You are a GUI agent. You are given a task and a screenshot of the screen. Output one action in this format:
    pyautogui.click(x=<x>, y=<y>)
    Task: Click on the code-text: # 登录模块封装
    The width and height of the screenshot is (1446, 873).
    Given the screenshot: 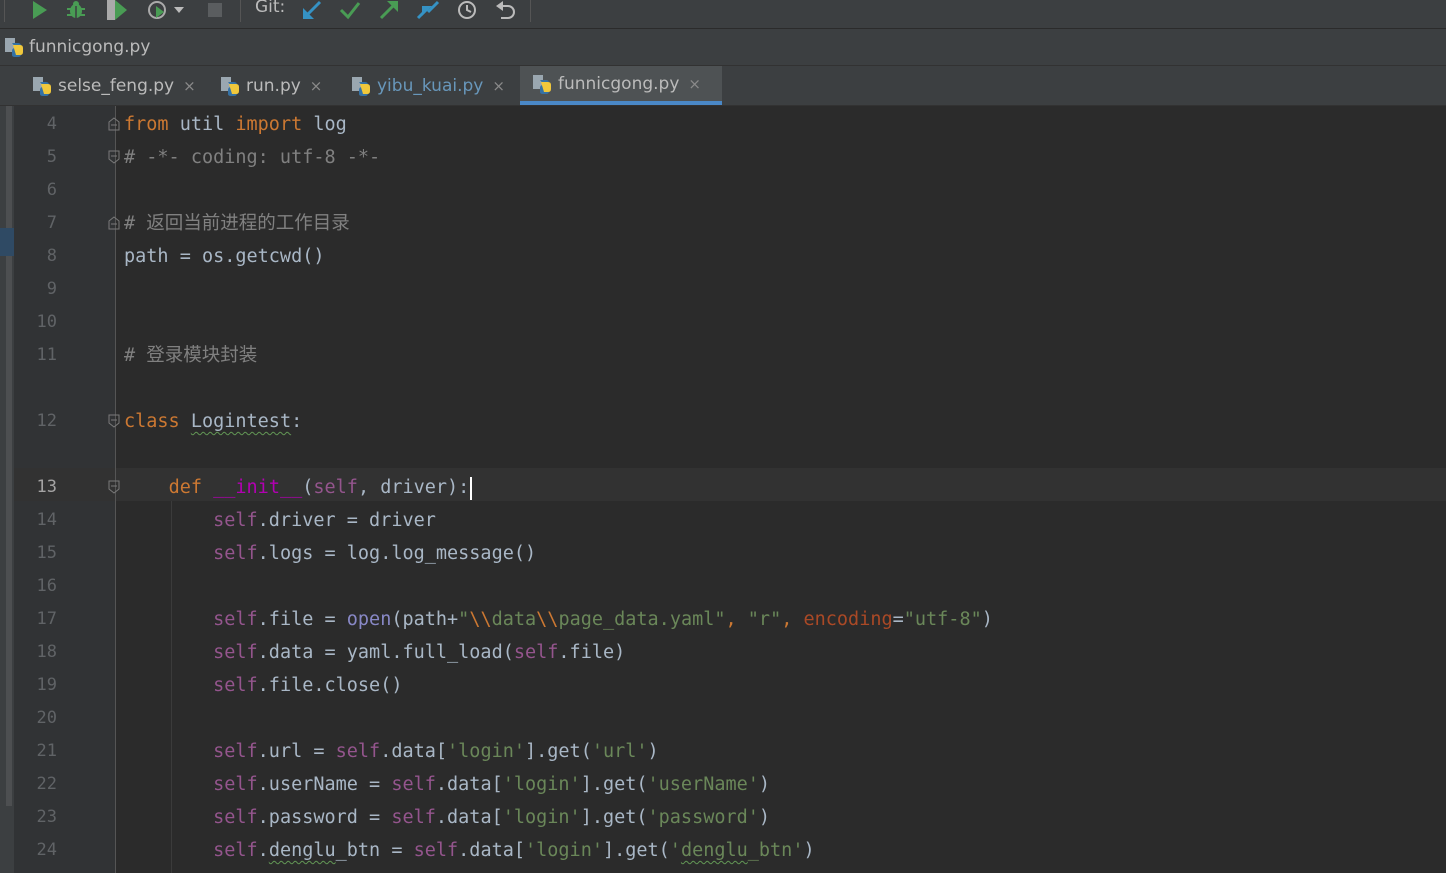 What is the action you would take?
    pyautogui.click(x=191, y=355)
    